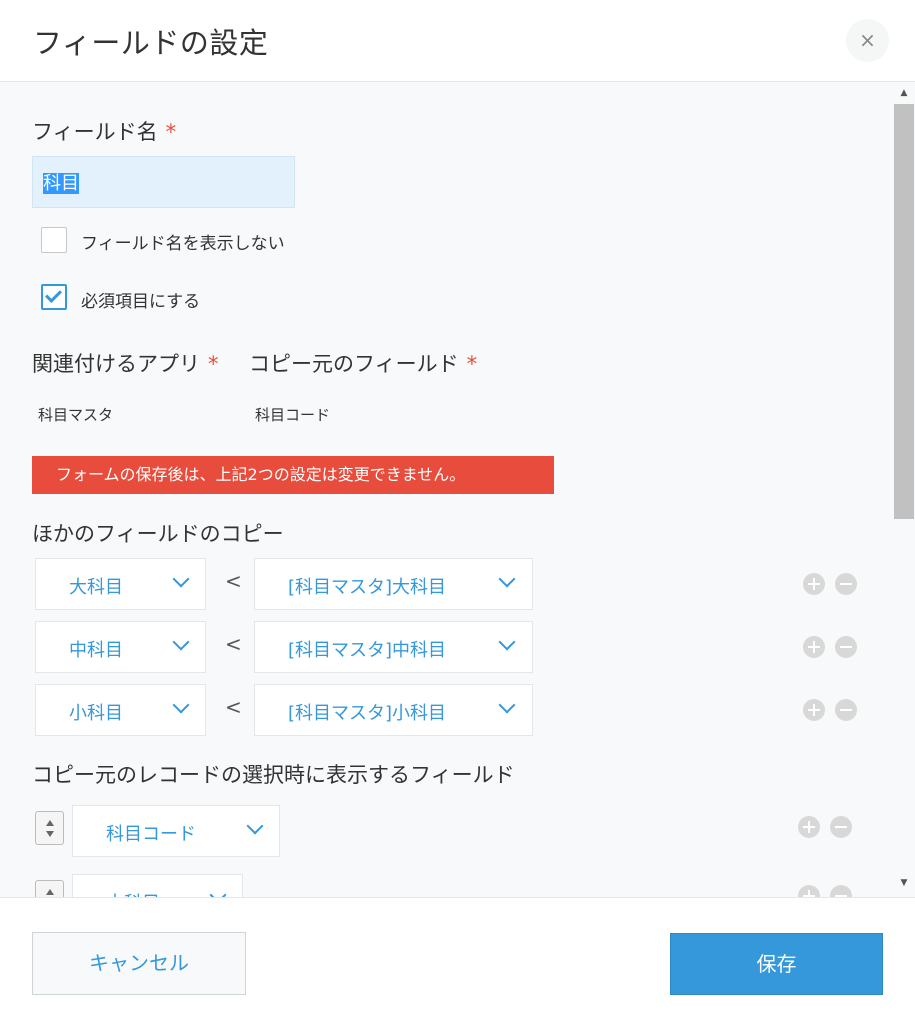 The height and width of the screenshot is (1024, 915). I want to click on copy-source-dropdown: [科目マスタ]大科目, so click(393, 584).